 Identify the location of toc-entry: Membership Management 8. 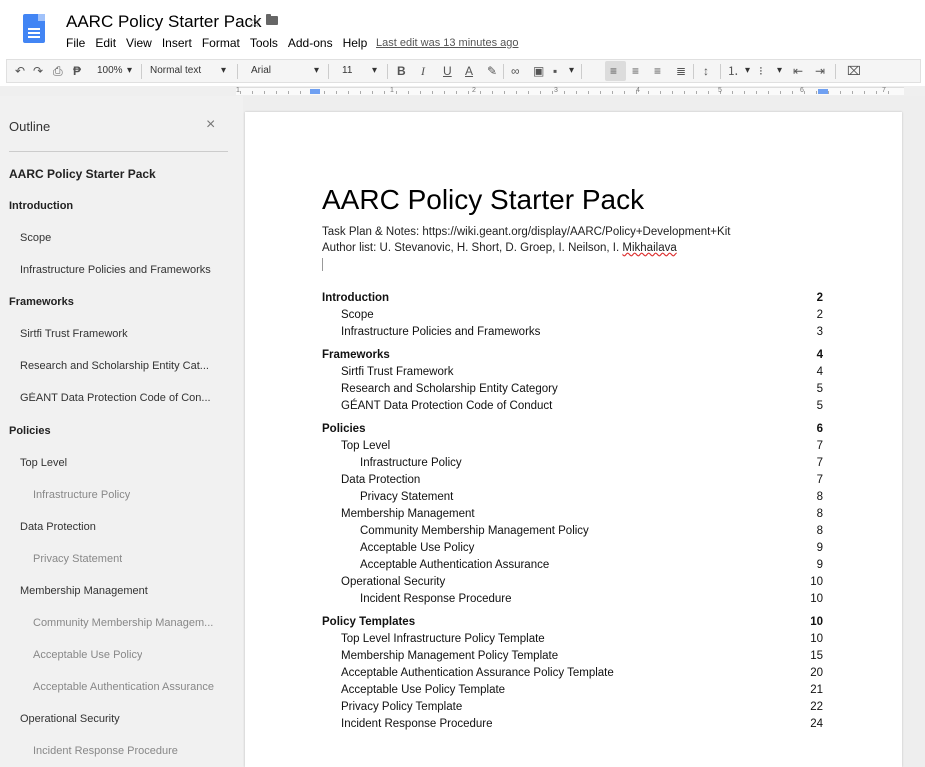
(573, 516).